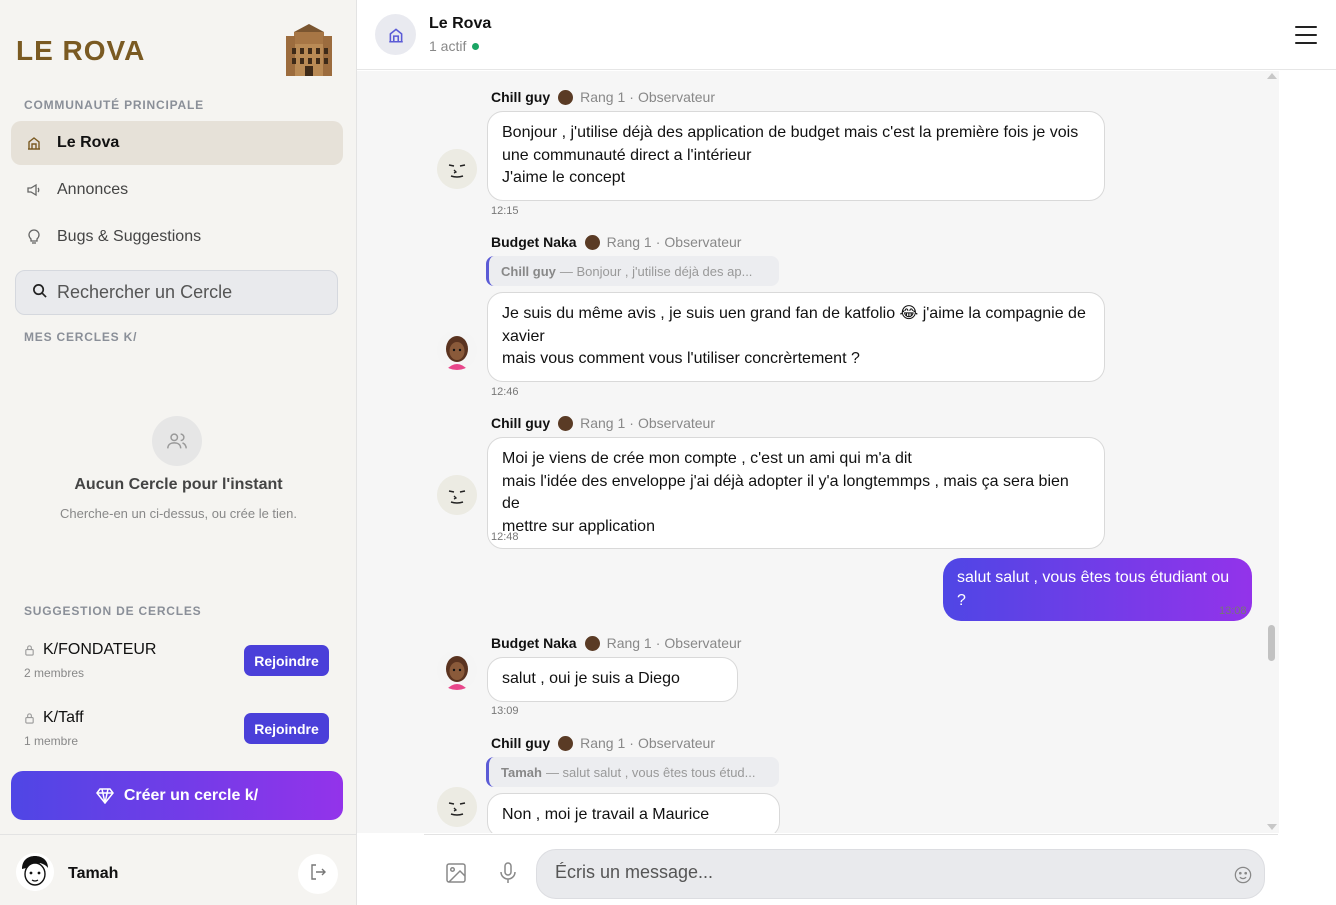 The image size is (1336, 905). What do you see at coordinates (505, 211) in the screenshot?
I see `message-time: 12:15` at bounding box center [505, 211].